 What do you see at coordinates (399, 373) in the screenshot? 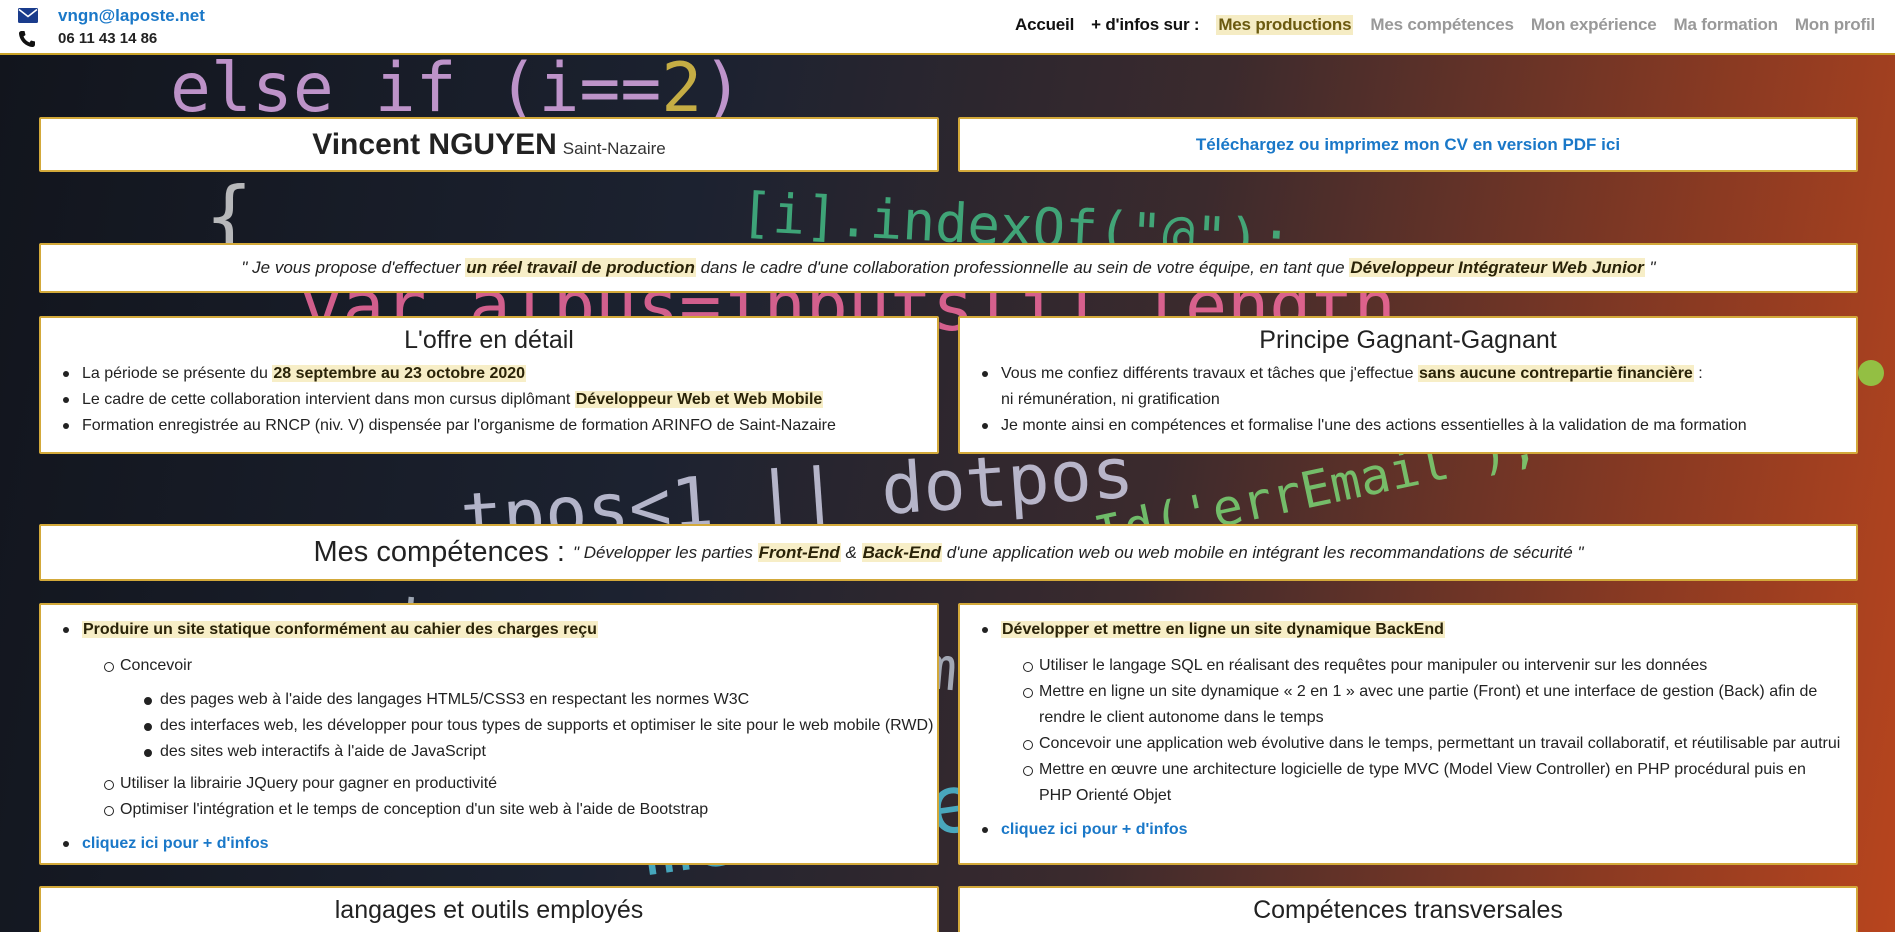
I see `item-highlight: 28 septembre au 23 octobre 2020` at bounding box center [399, 373].